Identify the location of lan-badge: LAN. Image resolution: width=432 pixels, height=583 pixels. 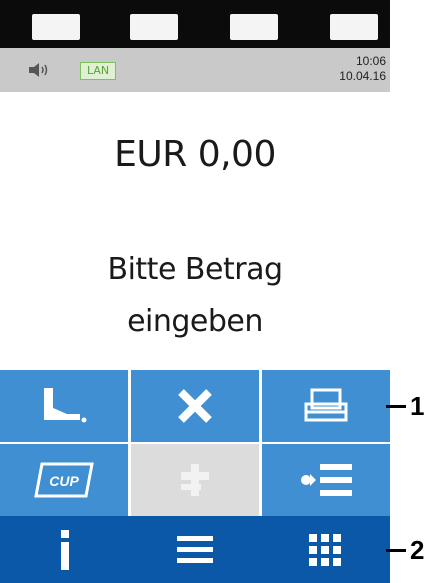
(98, 71).